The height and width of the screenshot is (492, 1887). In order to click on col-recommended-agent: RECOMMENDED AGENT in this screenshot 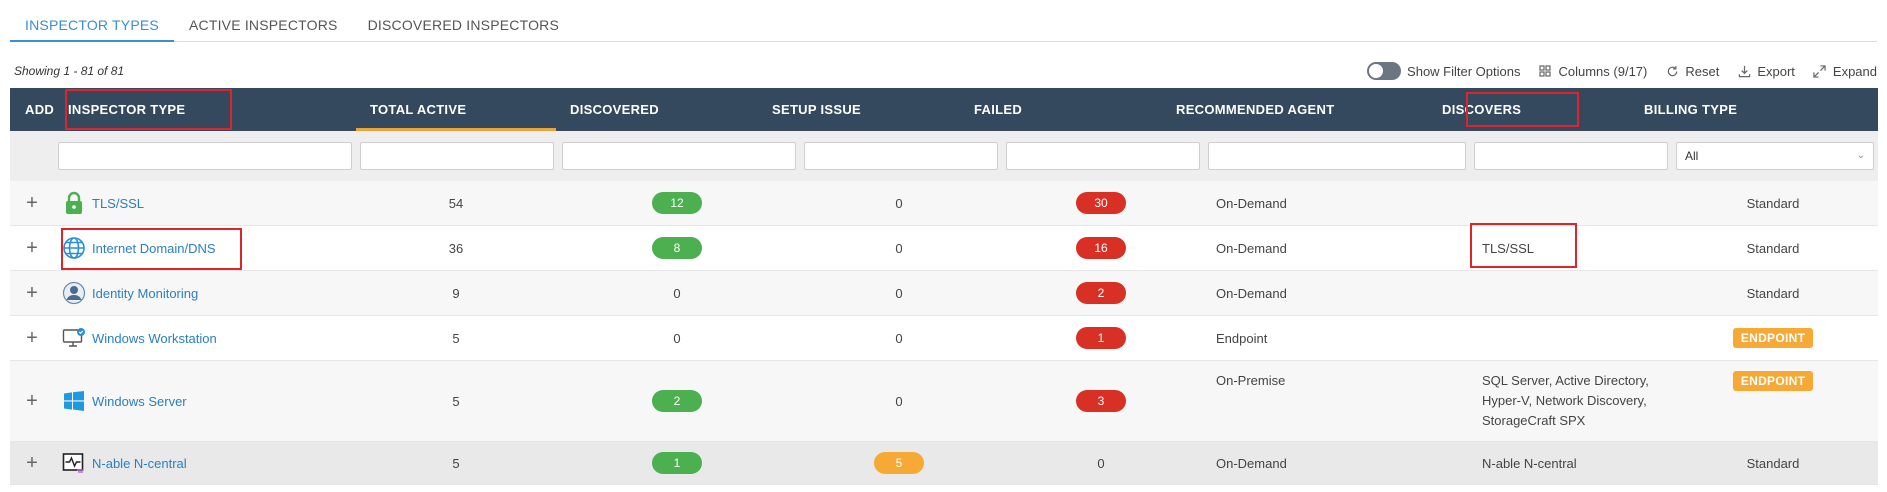, I will do `click(1295, 109)`.